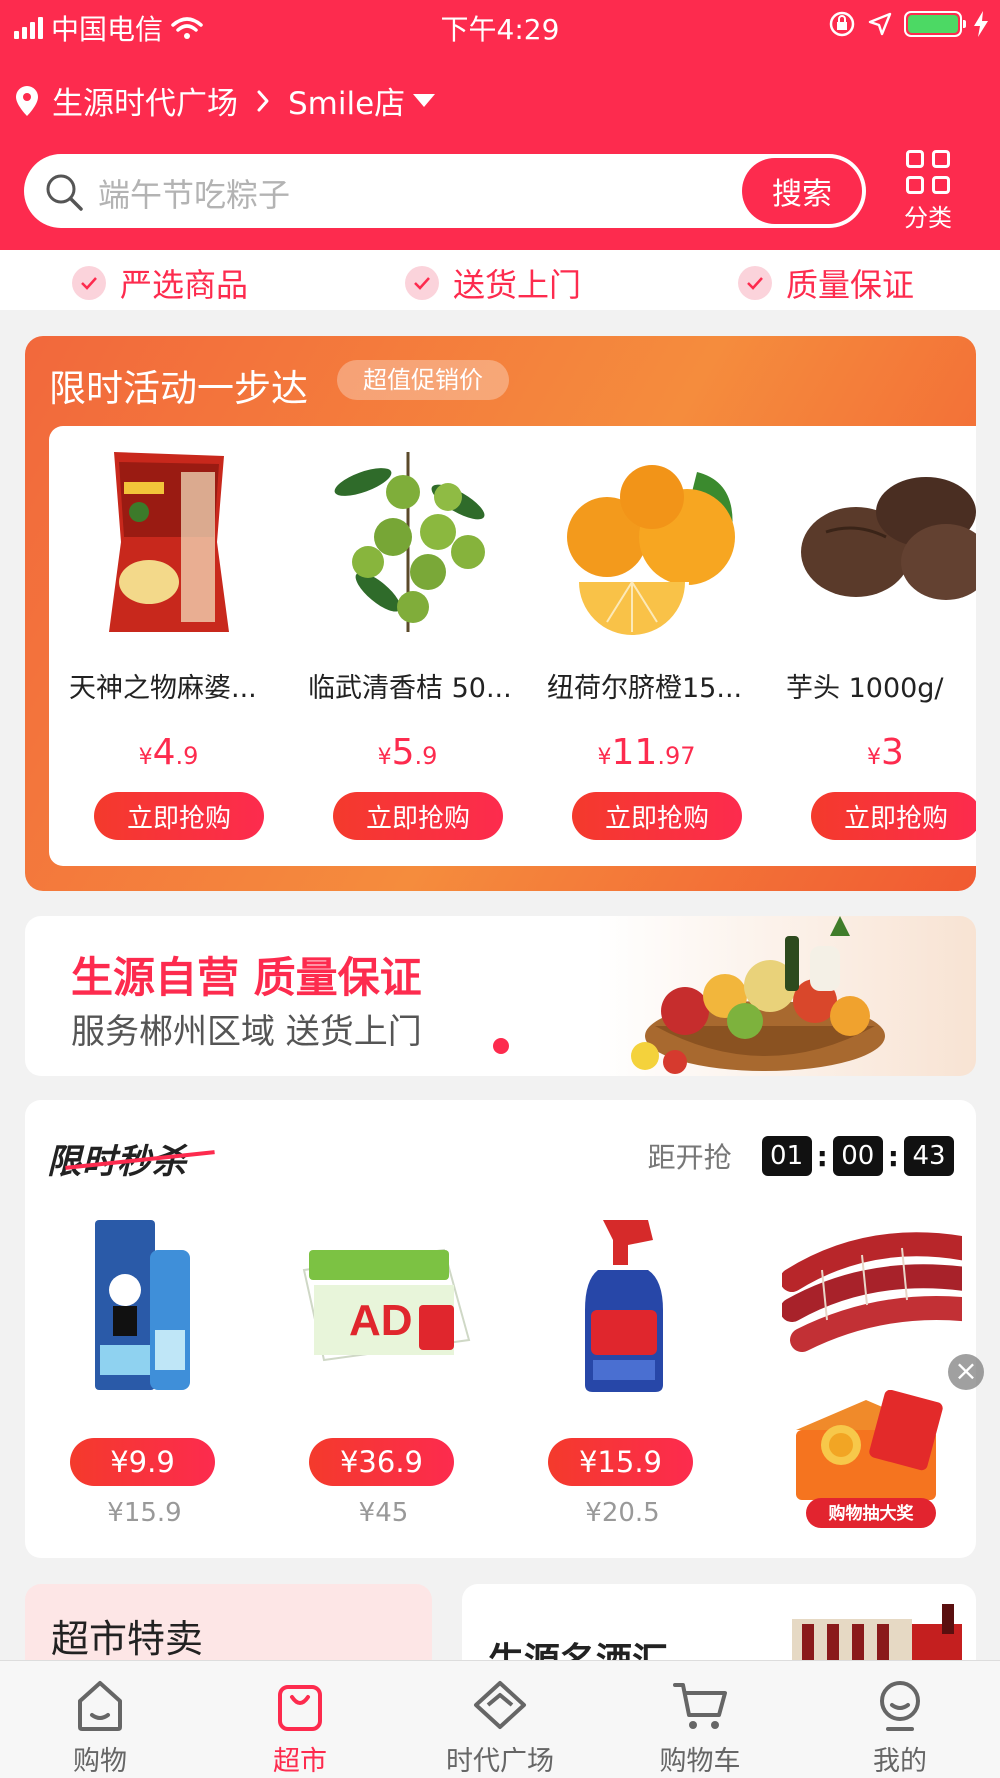  Describe the element at coordinates (850, 285) in the screenshot. I see `assurance-label: 质量保证` at that location.